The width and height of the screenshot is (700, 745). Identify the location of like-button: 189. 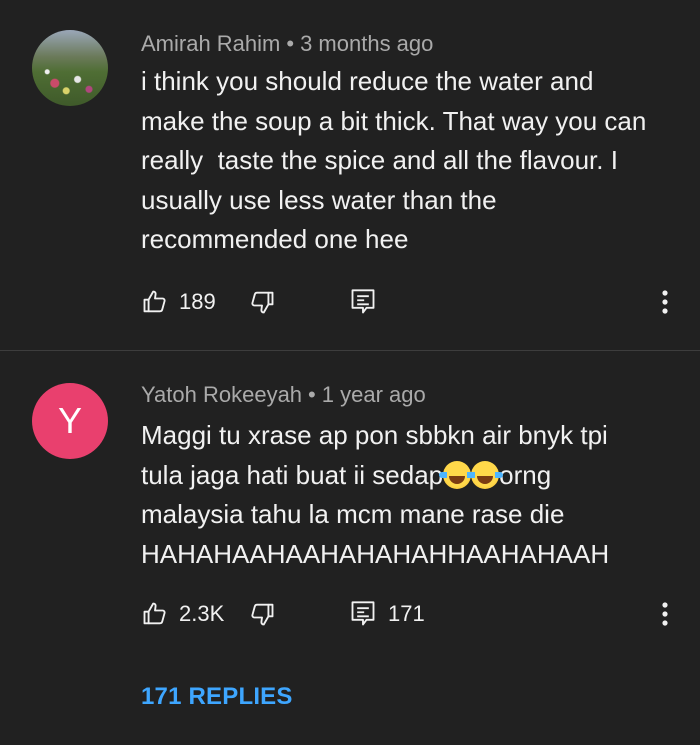
(178, 302).